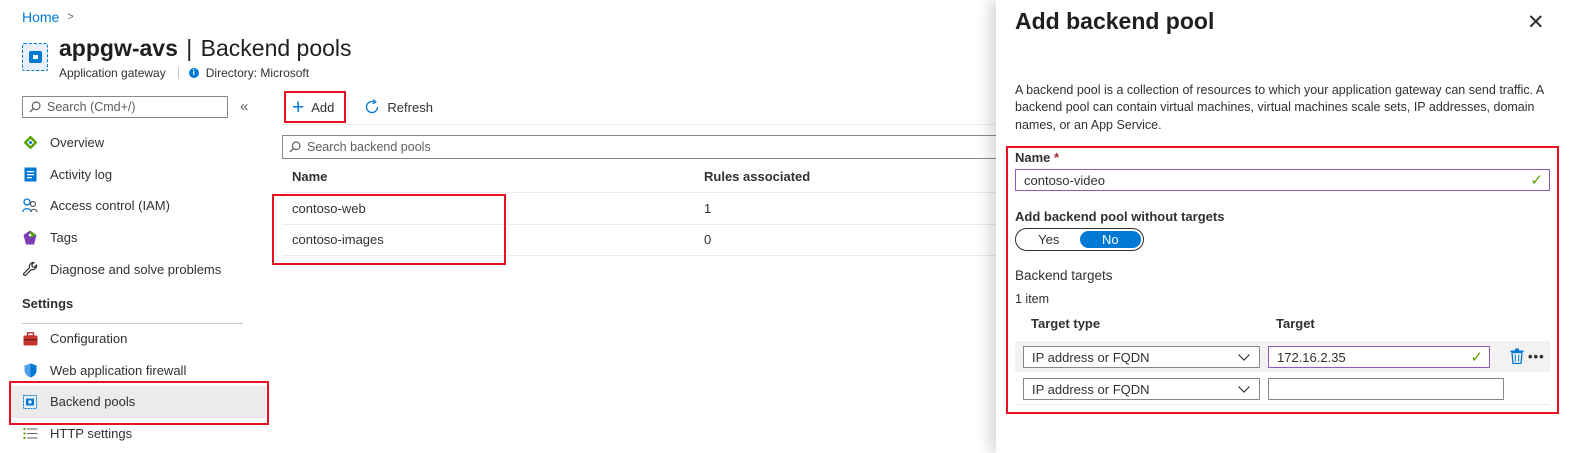  I want to click on subtitle-divider, so click(178, 73).